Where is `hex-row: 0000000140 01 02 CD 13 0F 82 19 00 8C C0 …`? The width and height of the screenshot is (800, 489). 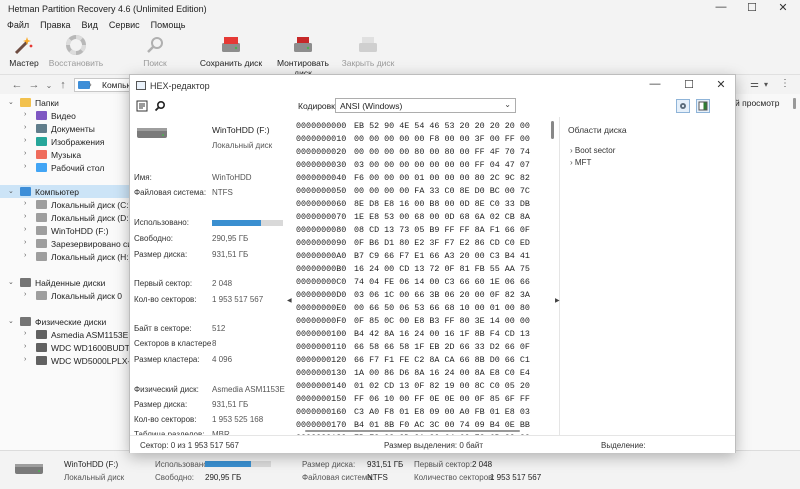 hex-row: 0000000140 01 02 CD 13 0F 82 19 00 8C C0 … is located at coordinates (413, 387).